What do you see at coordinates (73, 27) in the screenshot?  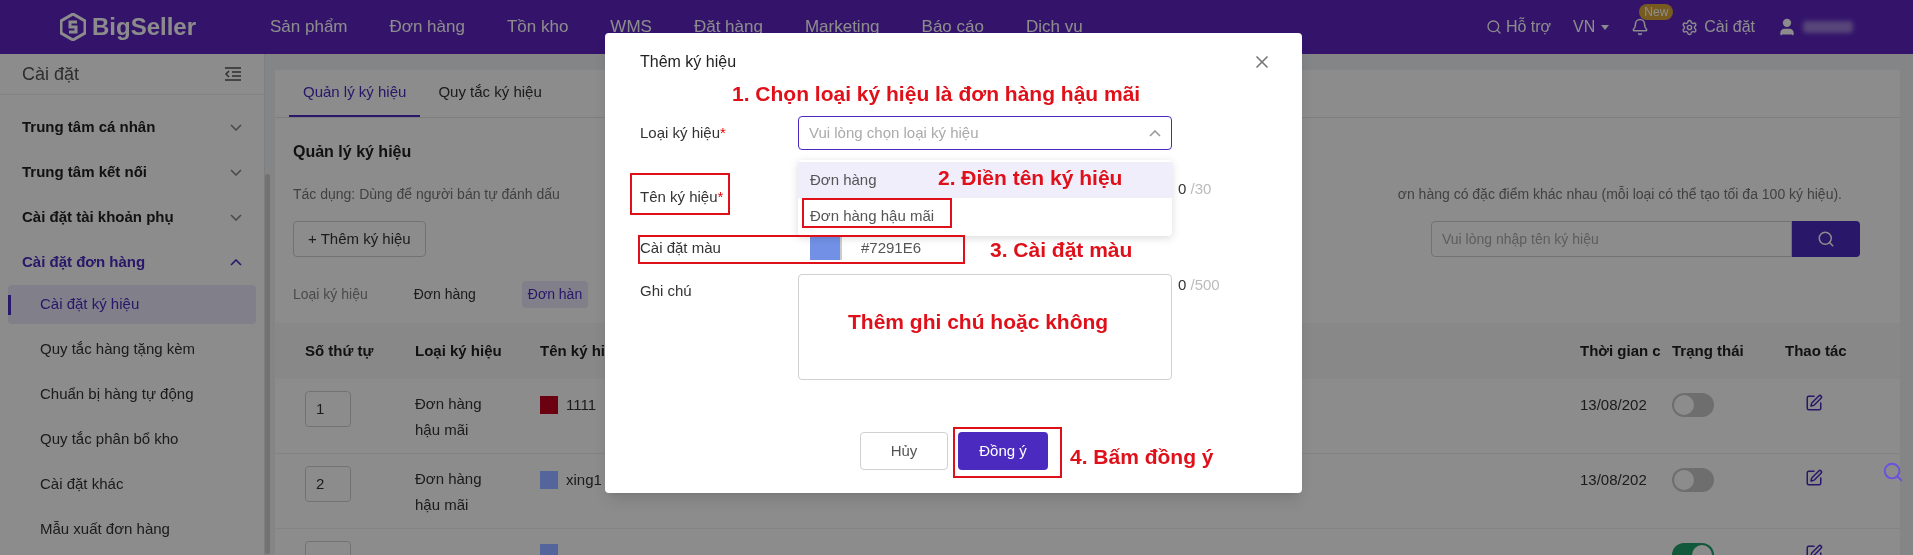 I see `logo-icon` at bounding box center [73, 27].